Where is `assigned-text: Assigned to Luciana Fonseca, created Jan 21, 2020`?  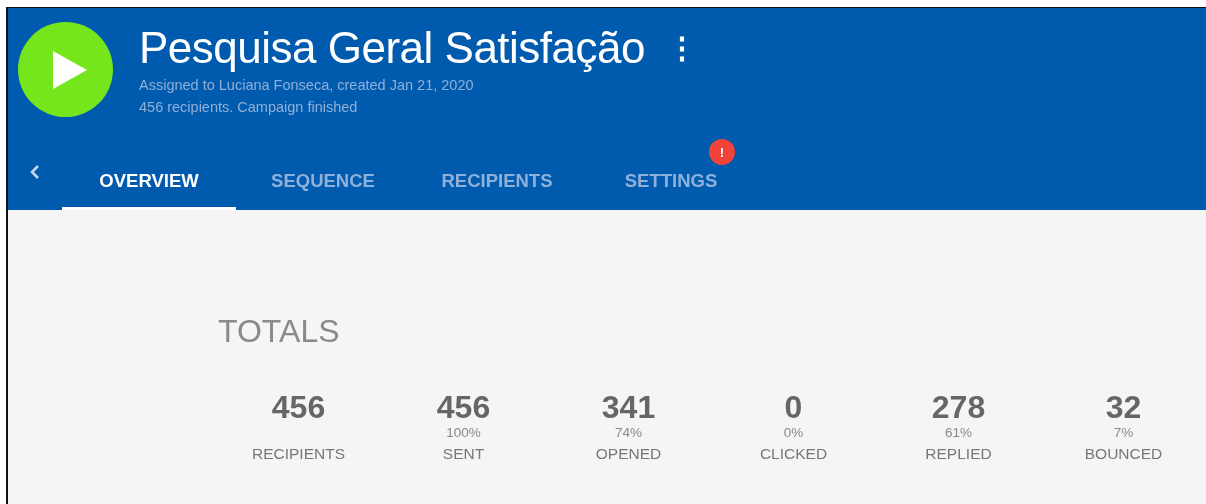 assigned-text: Assigned to Luciana Fonseca, created Jan 21, 2020 is located at coordinates (307, 85).